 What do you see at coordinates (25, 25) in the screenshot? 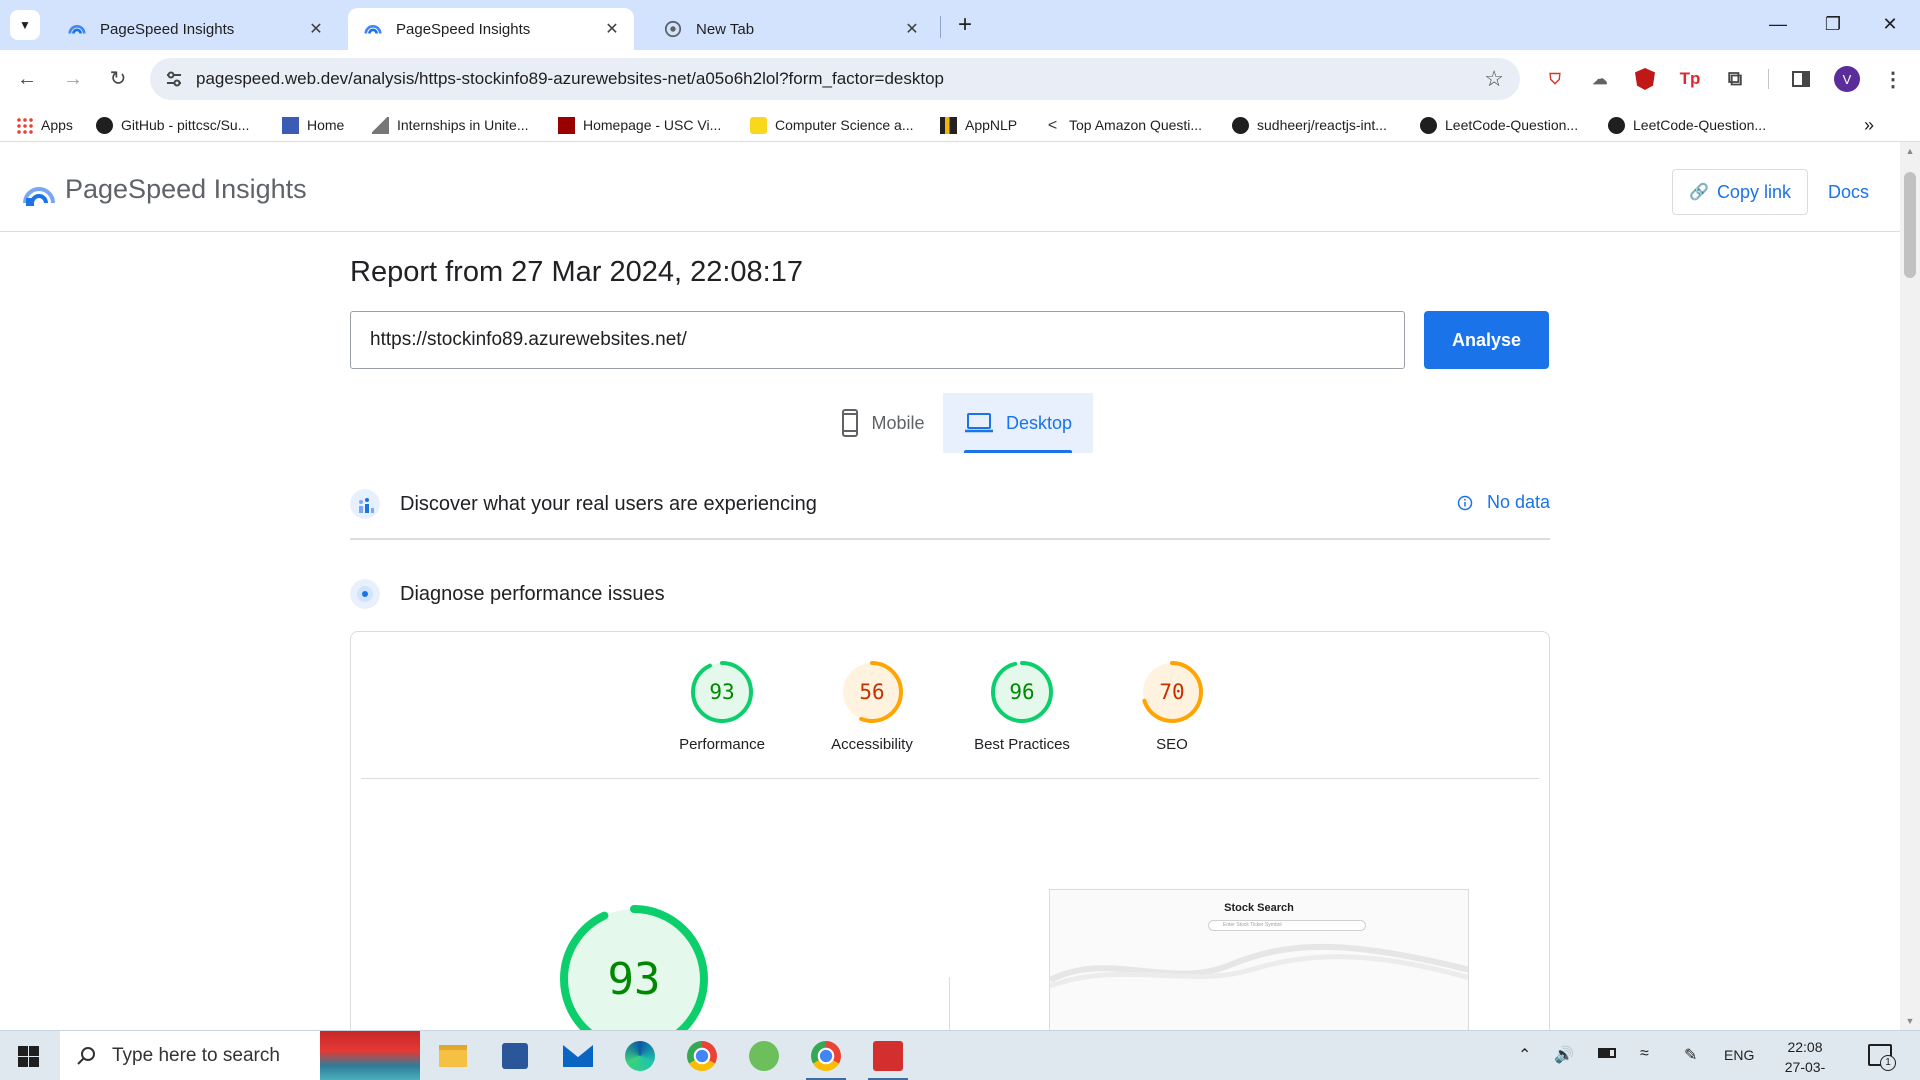
I see `tab-search-button: ▼` at bounding box center [25, 25].